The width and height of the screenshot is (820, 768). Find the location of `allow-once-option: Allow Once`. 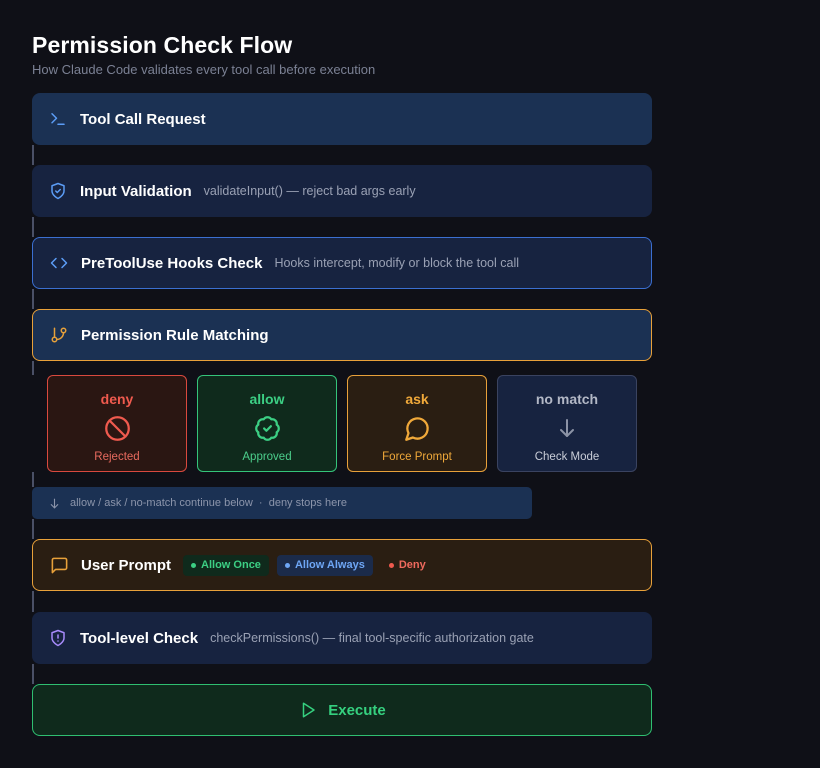

allow-once-option: Allow Once is located at coordinates (226, 565).